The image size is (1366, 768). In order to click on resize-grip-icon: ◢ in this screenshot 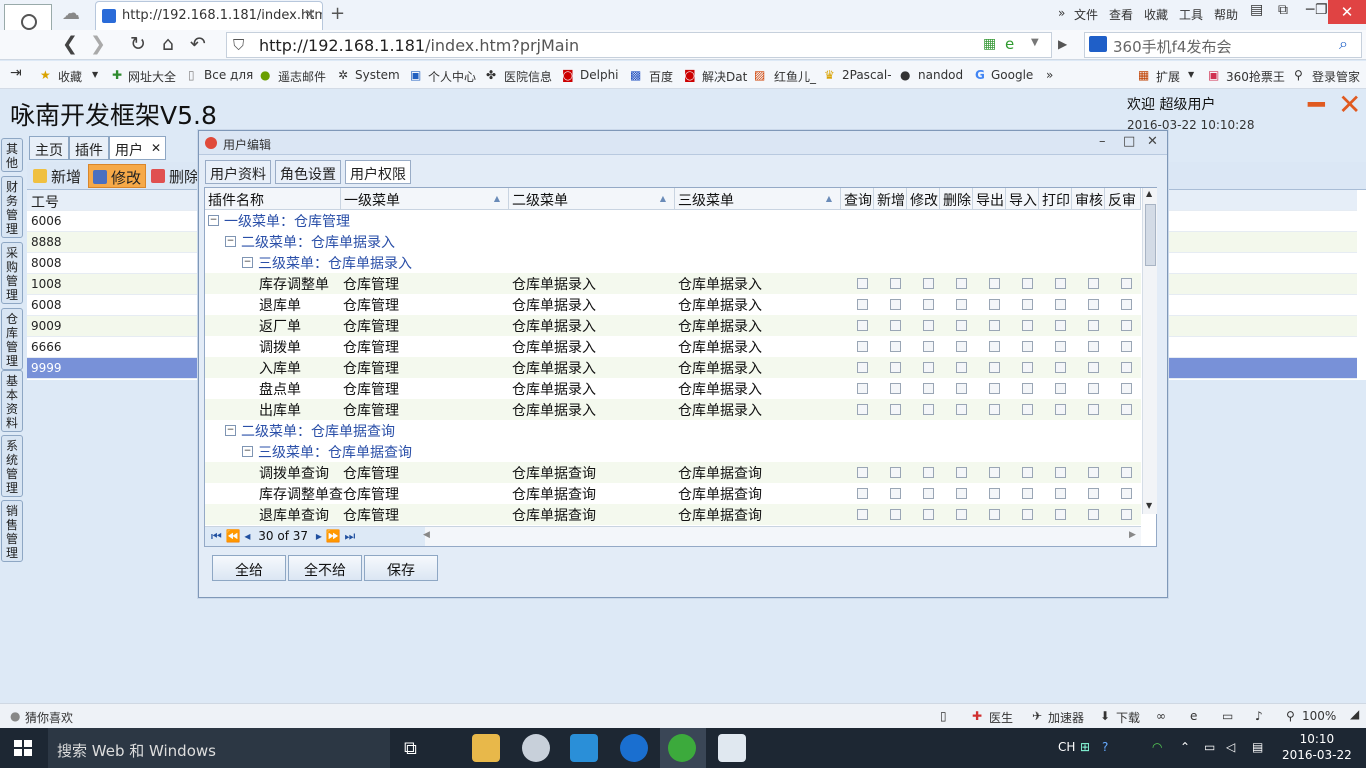, I will do `click(1354, 714)`.